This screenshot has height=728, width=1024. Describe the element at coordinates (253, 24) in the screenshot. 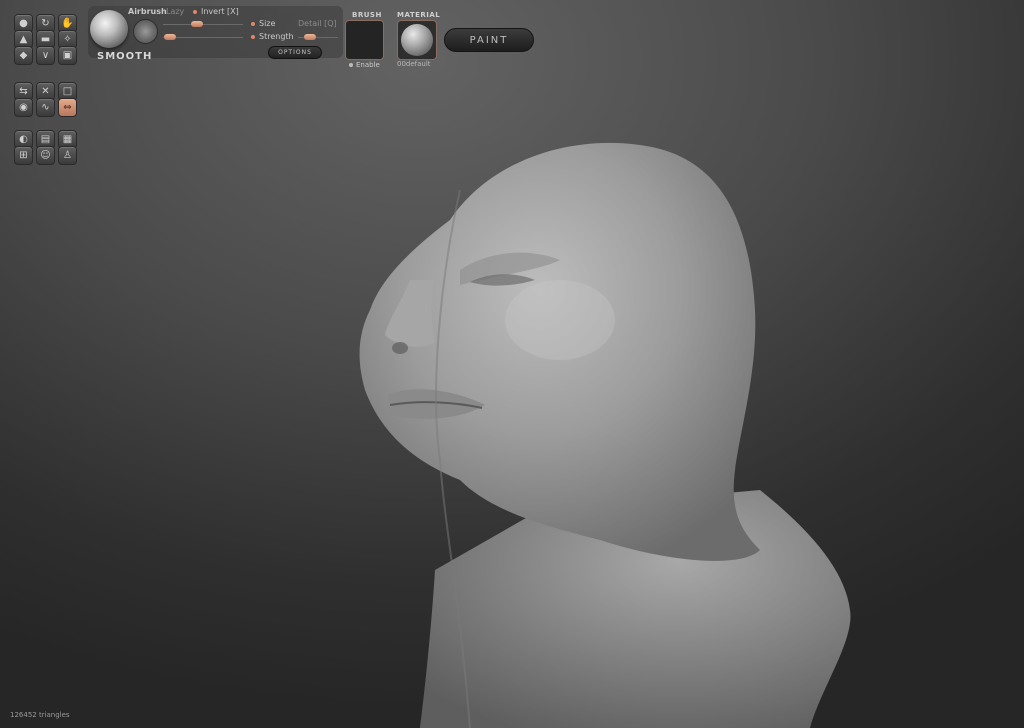

I see `size-dot-icon` at that location.